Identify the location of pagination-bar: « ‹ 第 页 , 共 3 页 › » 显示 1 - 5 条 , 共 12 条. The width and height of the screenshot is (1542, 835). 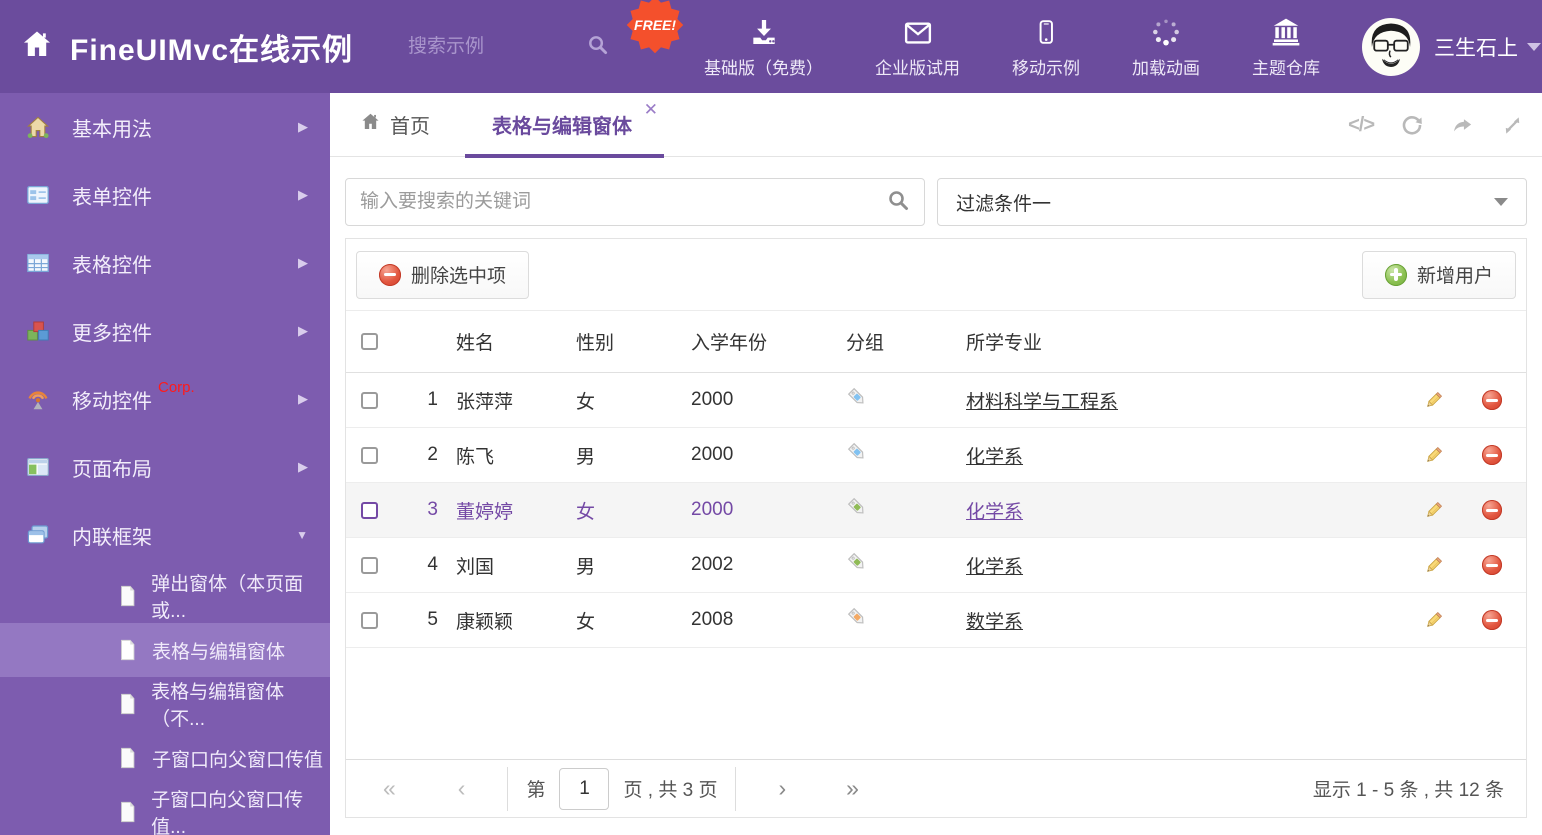
(936, 788).